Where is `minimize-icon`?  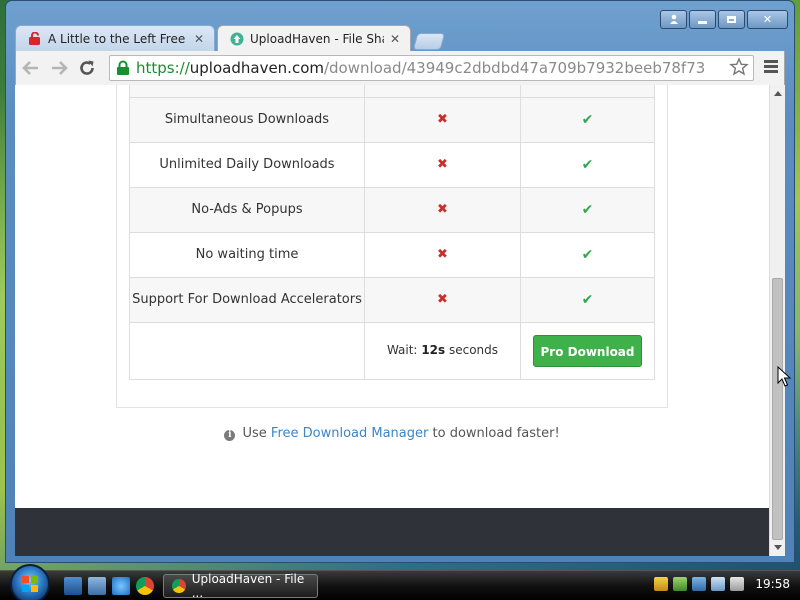
minimize-icon is located at coordinates (702, 22).